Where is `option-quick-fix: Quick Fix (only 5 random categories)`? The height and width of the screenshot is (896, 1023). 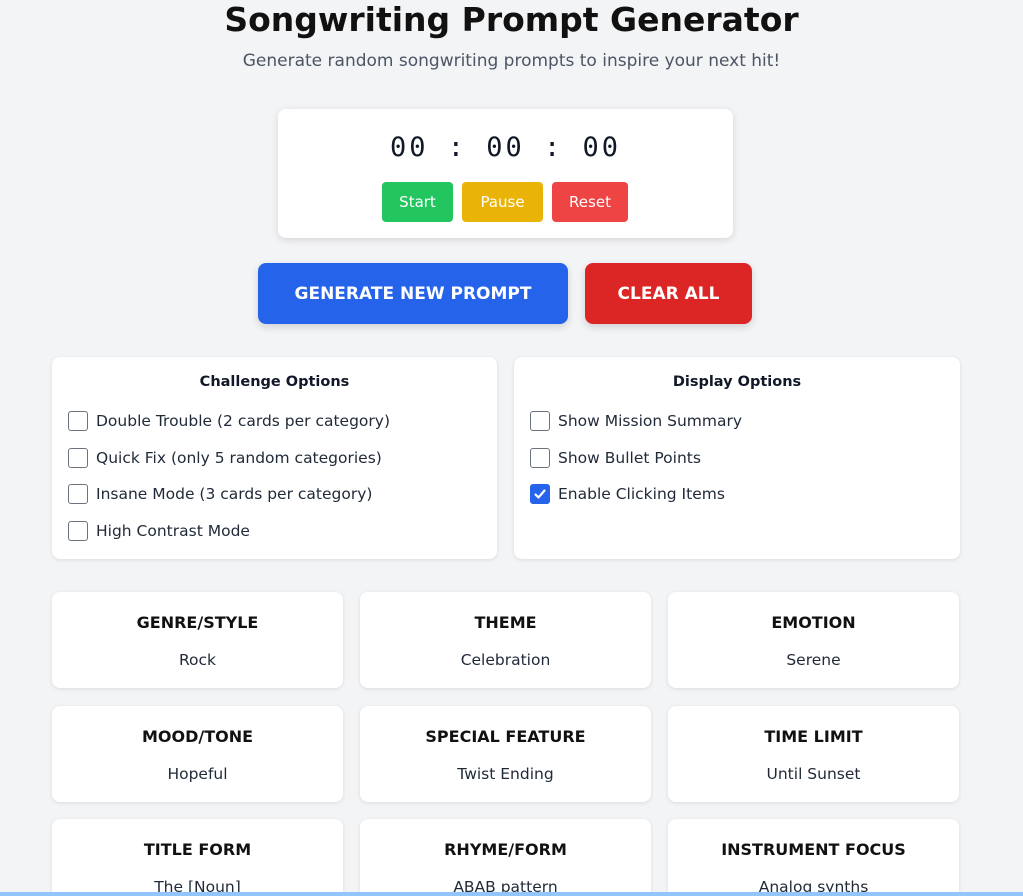 option-quick-fix: Quick Fix (only 5 random categories) is located at coordinates (225, 458).